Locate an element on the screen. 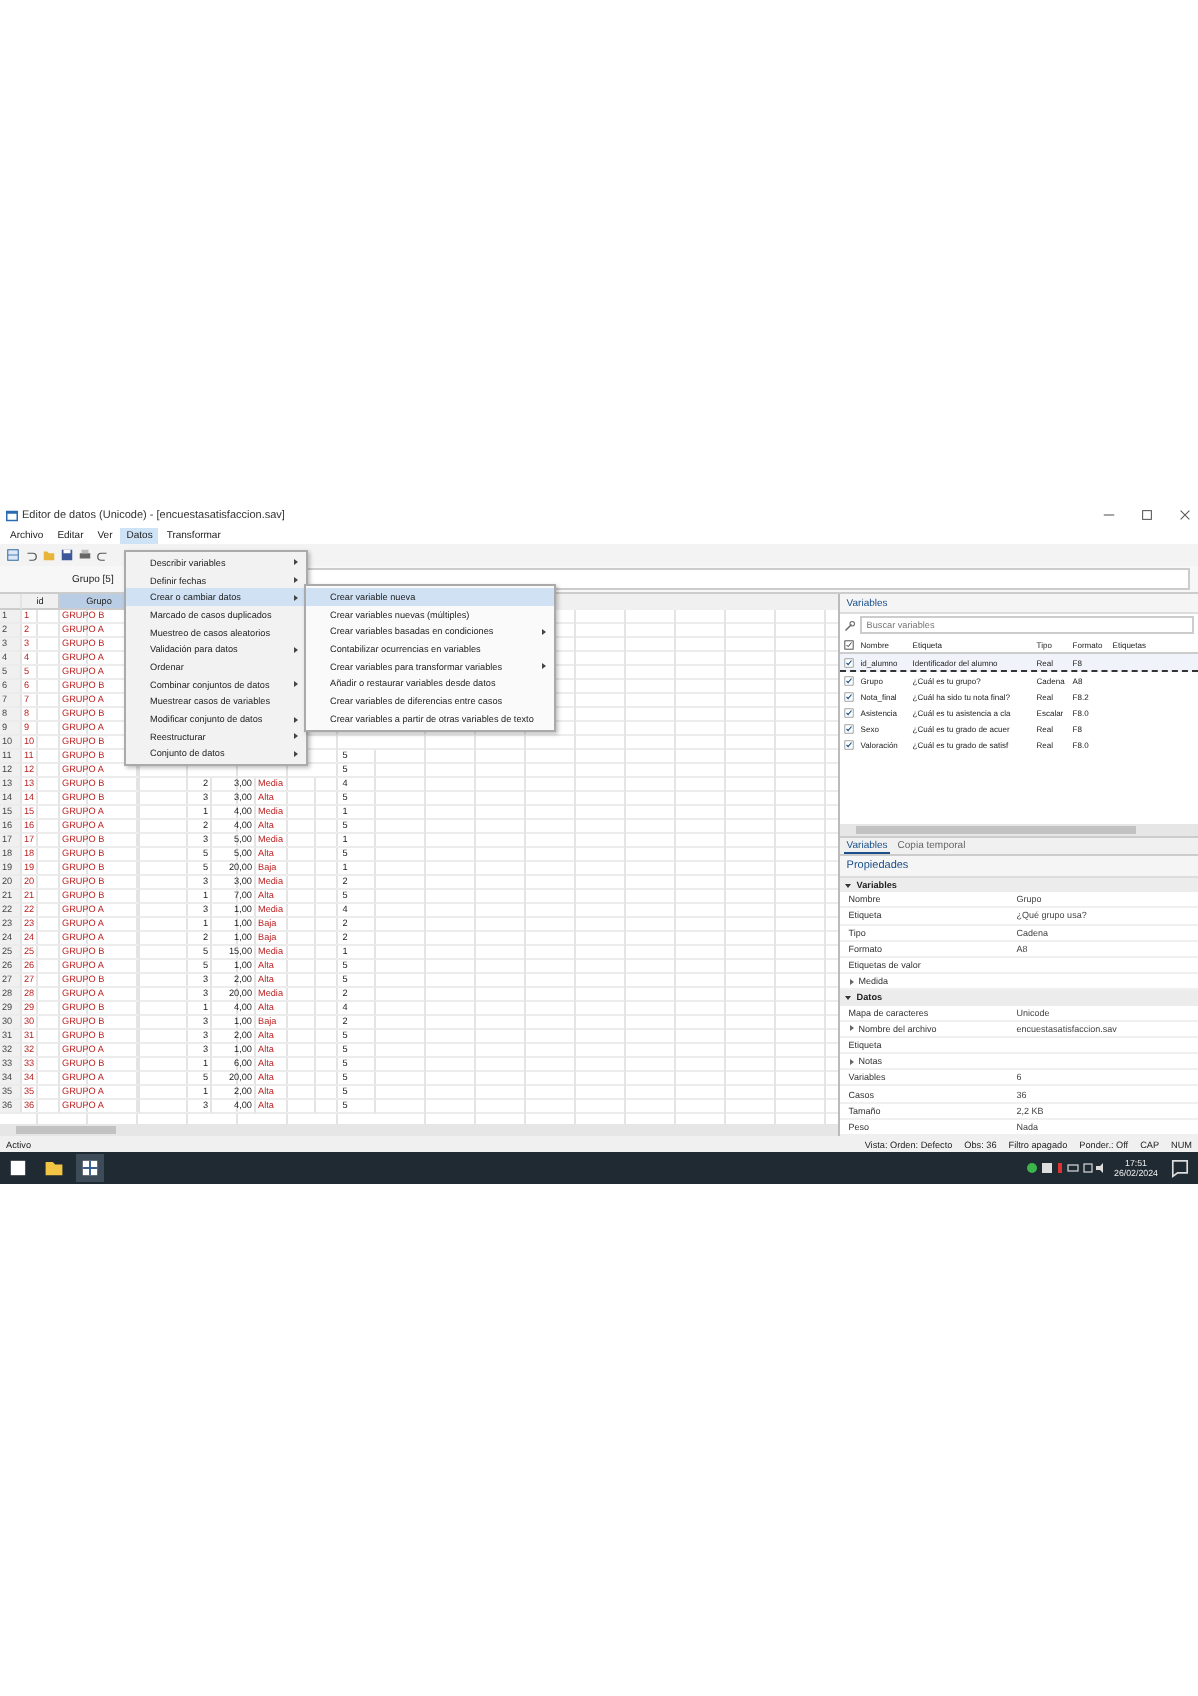 This screenshot has width=1198, height=1696. save-icon is located at coordinates (67, 555).